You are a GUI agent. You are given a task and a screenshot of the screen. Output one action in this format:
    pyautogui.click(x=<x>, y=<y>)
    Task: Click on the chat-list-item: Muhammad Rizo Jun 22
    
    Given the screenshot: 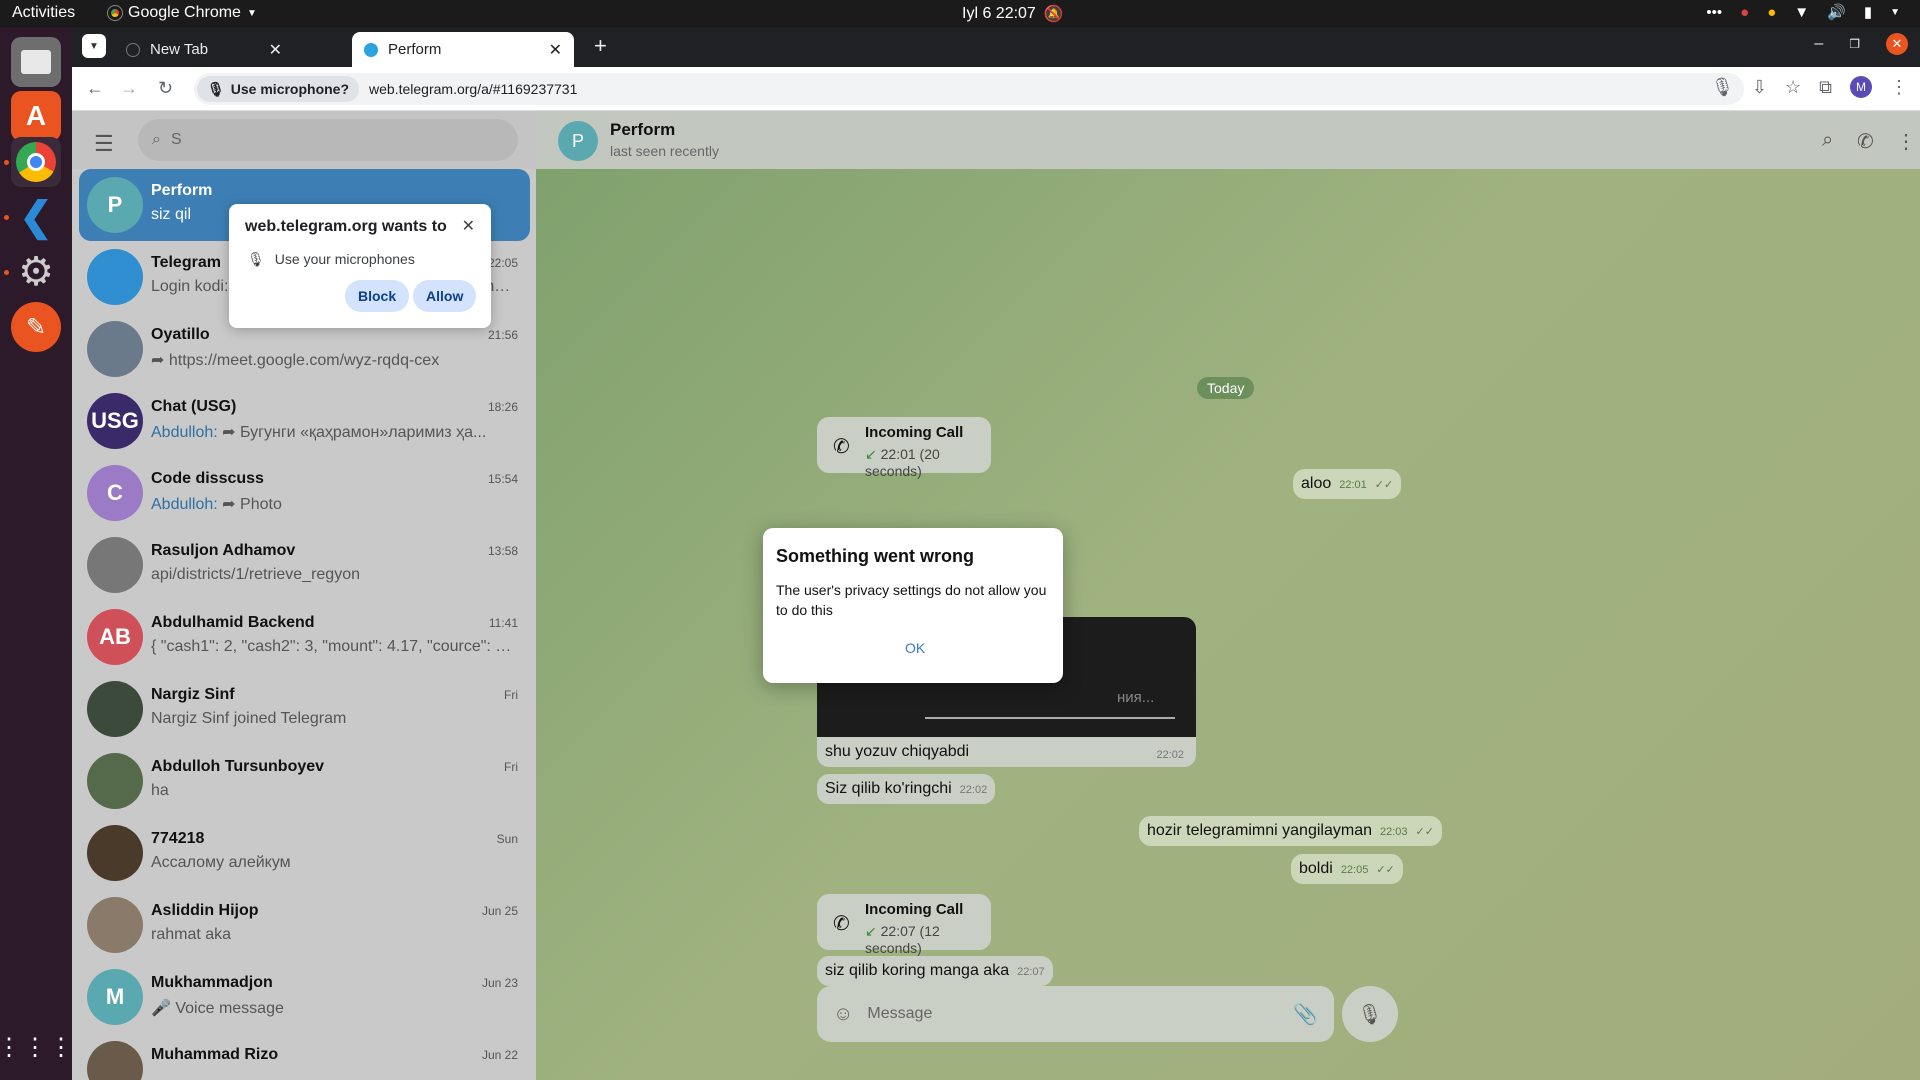 What is the action you would take?
    pyautogui.click(x=304, y=1056)
    